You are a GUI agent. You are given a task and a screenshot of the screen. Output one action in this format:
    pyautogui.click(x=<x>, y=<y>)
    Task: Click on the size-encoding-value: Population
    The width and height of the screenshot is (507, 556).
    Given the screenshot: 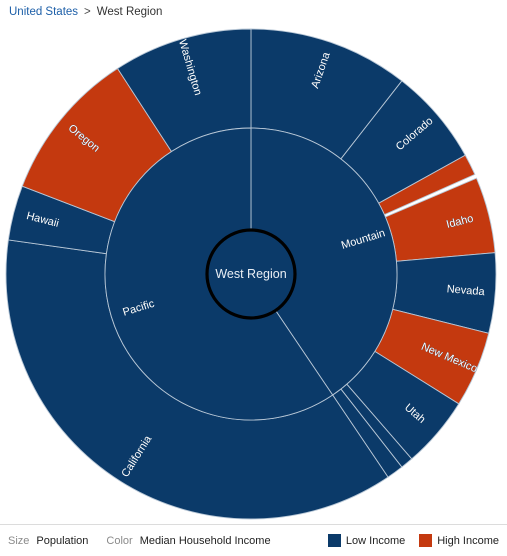 What is the action you would take?
    pyautogui.click(x=62, y=540)
    